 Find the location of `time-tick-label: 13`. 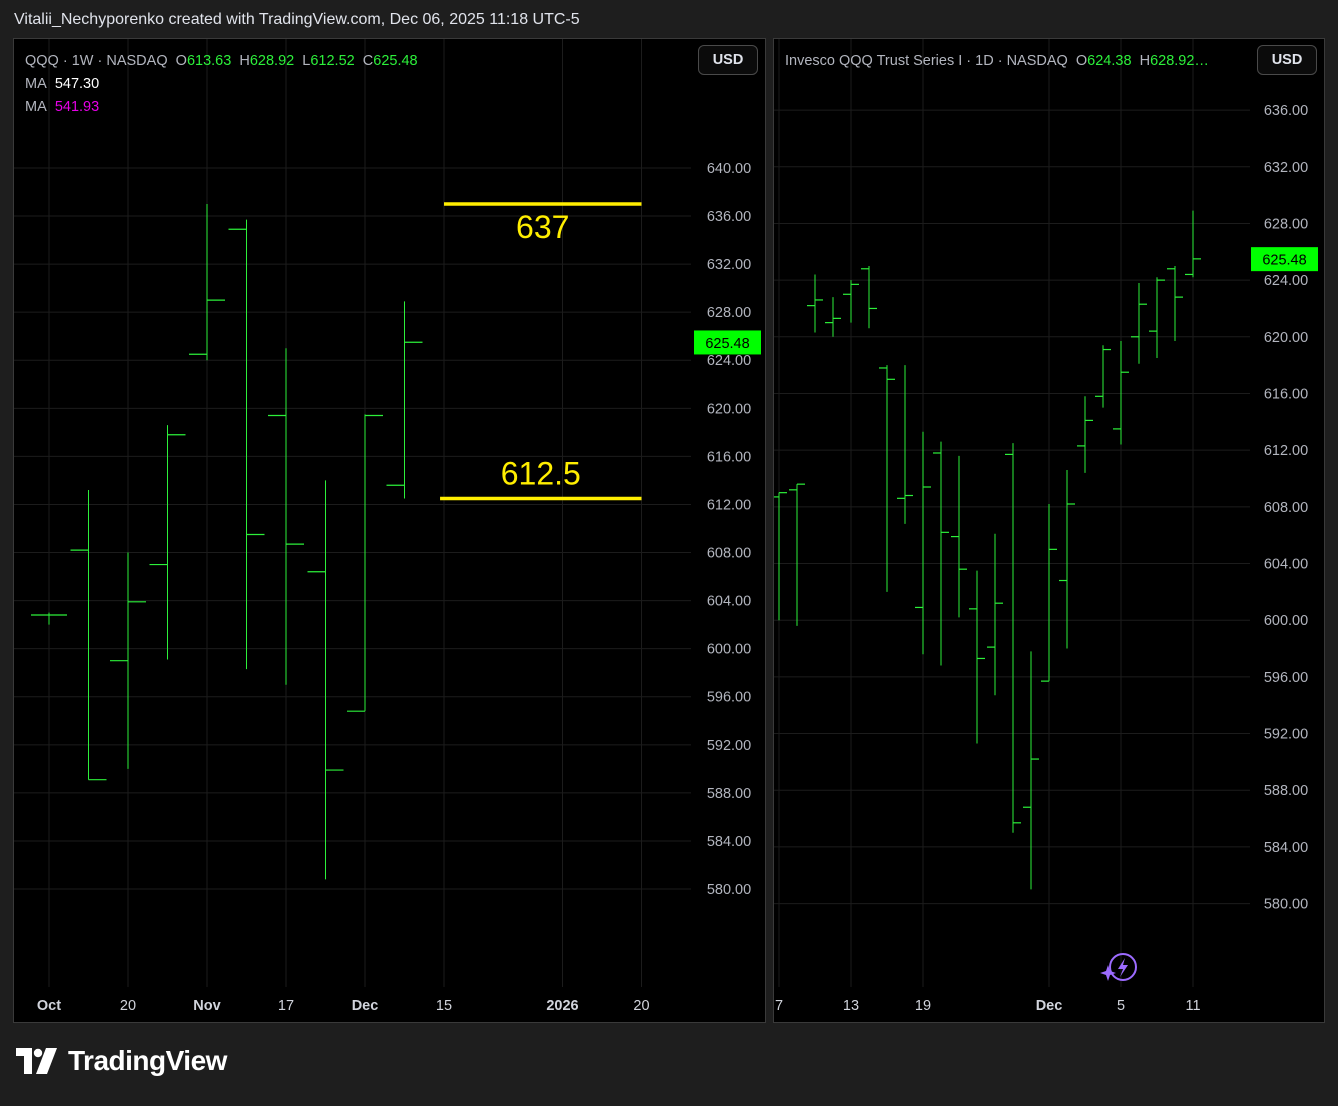

time-tick-label: 13 is located at coordinates (851, 1006).